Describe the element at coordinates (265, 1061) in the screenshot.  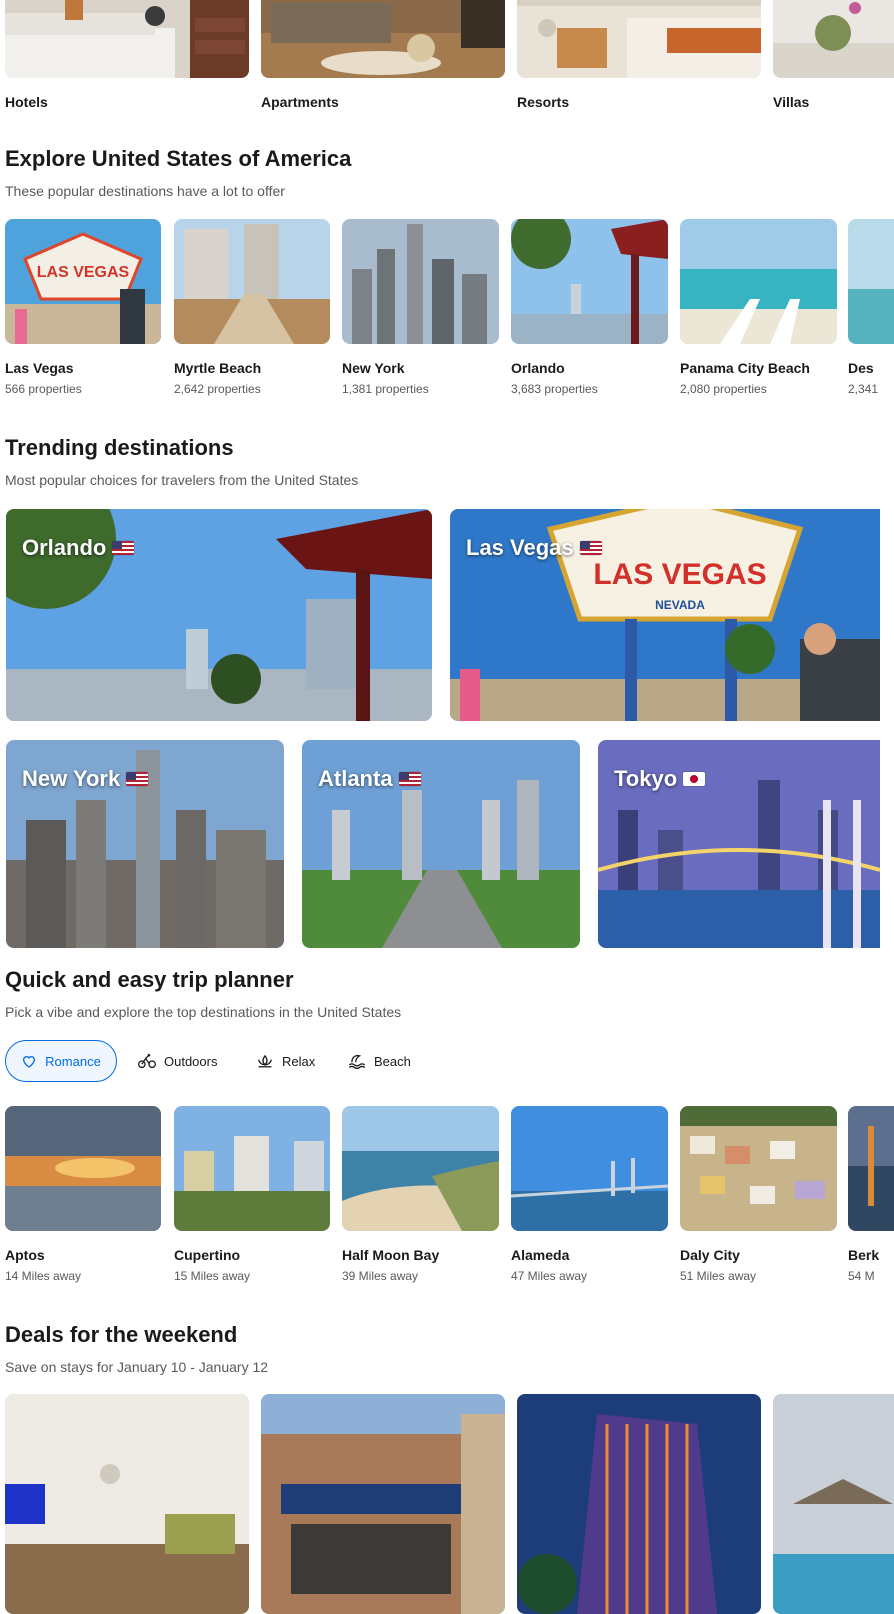
I see `lotus-icon` at that location.